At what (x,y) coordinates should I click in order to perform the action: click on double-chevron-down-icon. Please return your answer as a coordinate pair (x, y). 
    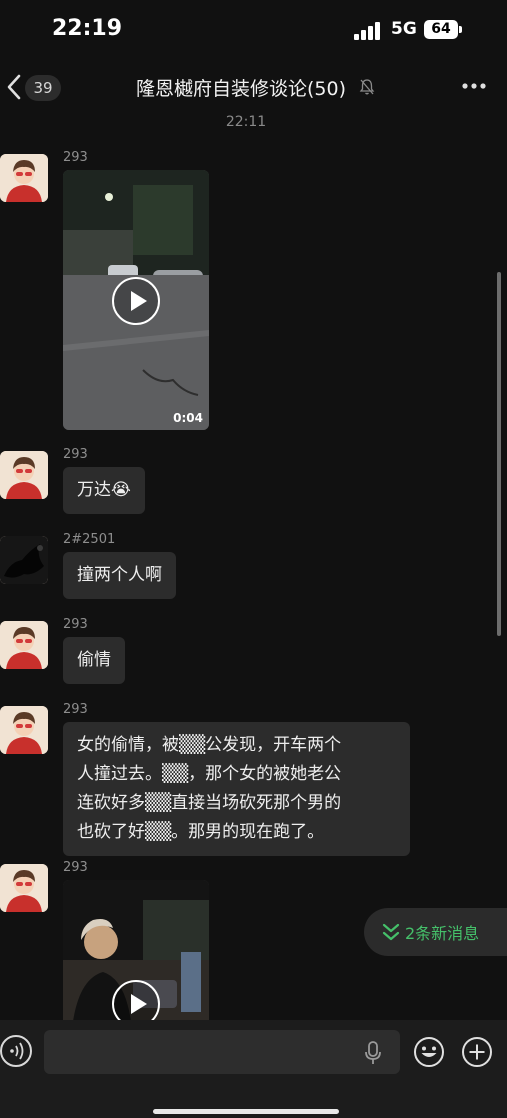
    Looking at the image, I should click on (391, 932).